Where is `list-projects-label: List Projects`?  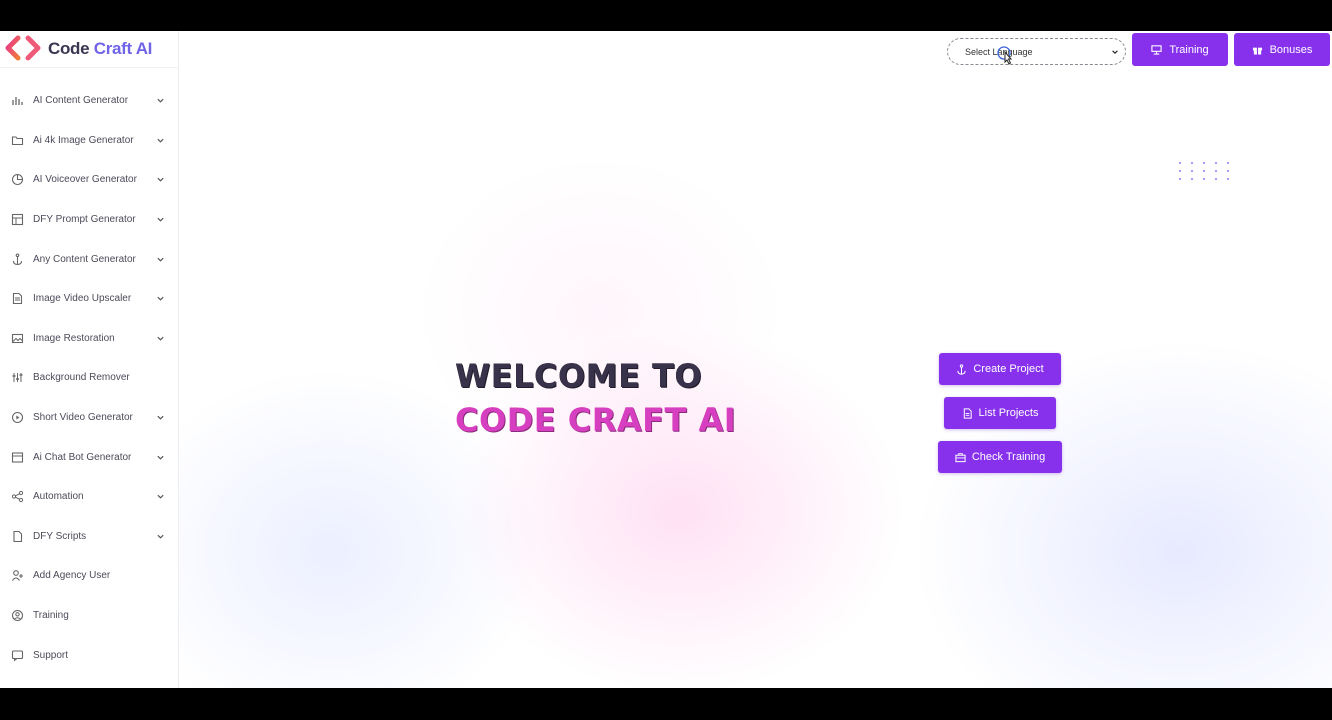 list-projects-label: List Projects is located at coordinates (1008, 413).